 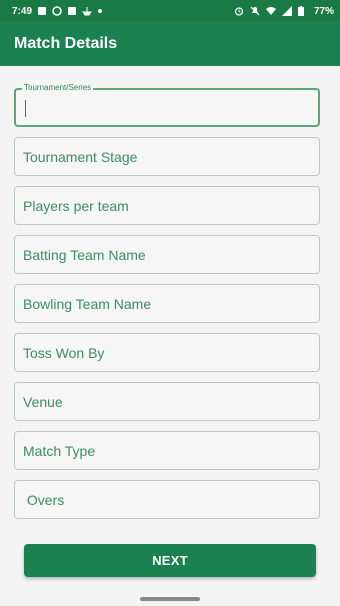 What do you see at coordinates (25, 108) in the screenshot?
I see `text-cursor` at bounding box center [25, 108].